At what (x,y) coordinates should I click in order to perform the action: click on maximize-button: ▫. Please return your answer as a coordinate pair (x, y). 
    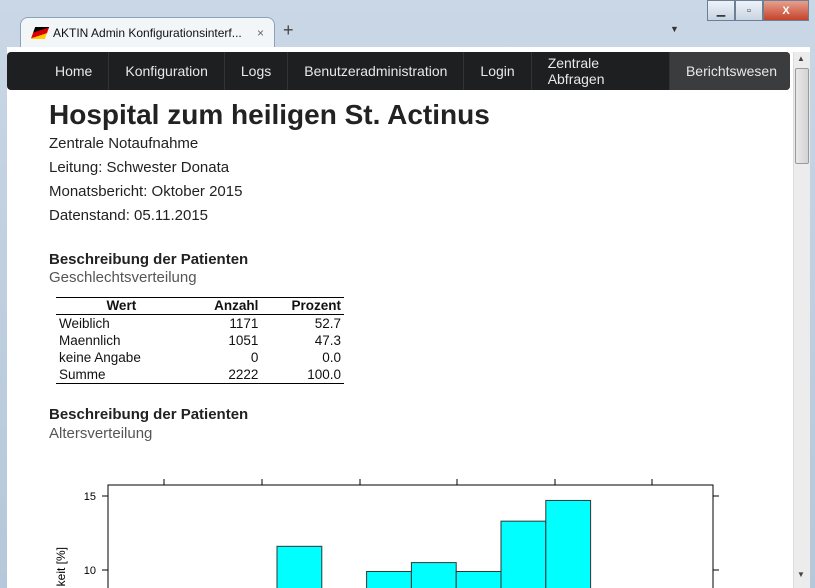
    Looking at the image, I should click on (749, 10).